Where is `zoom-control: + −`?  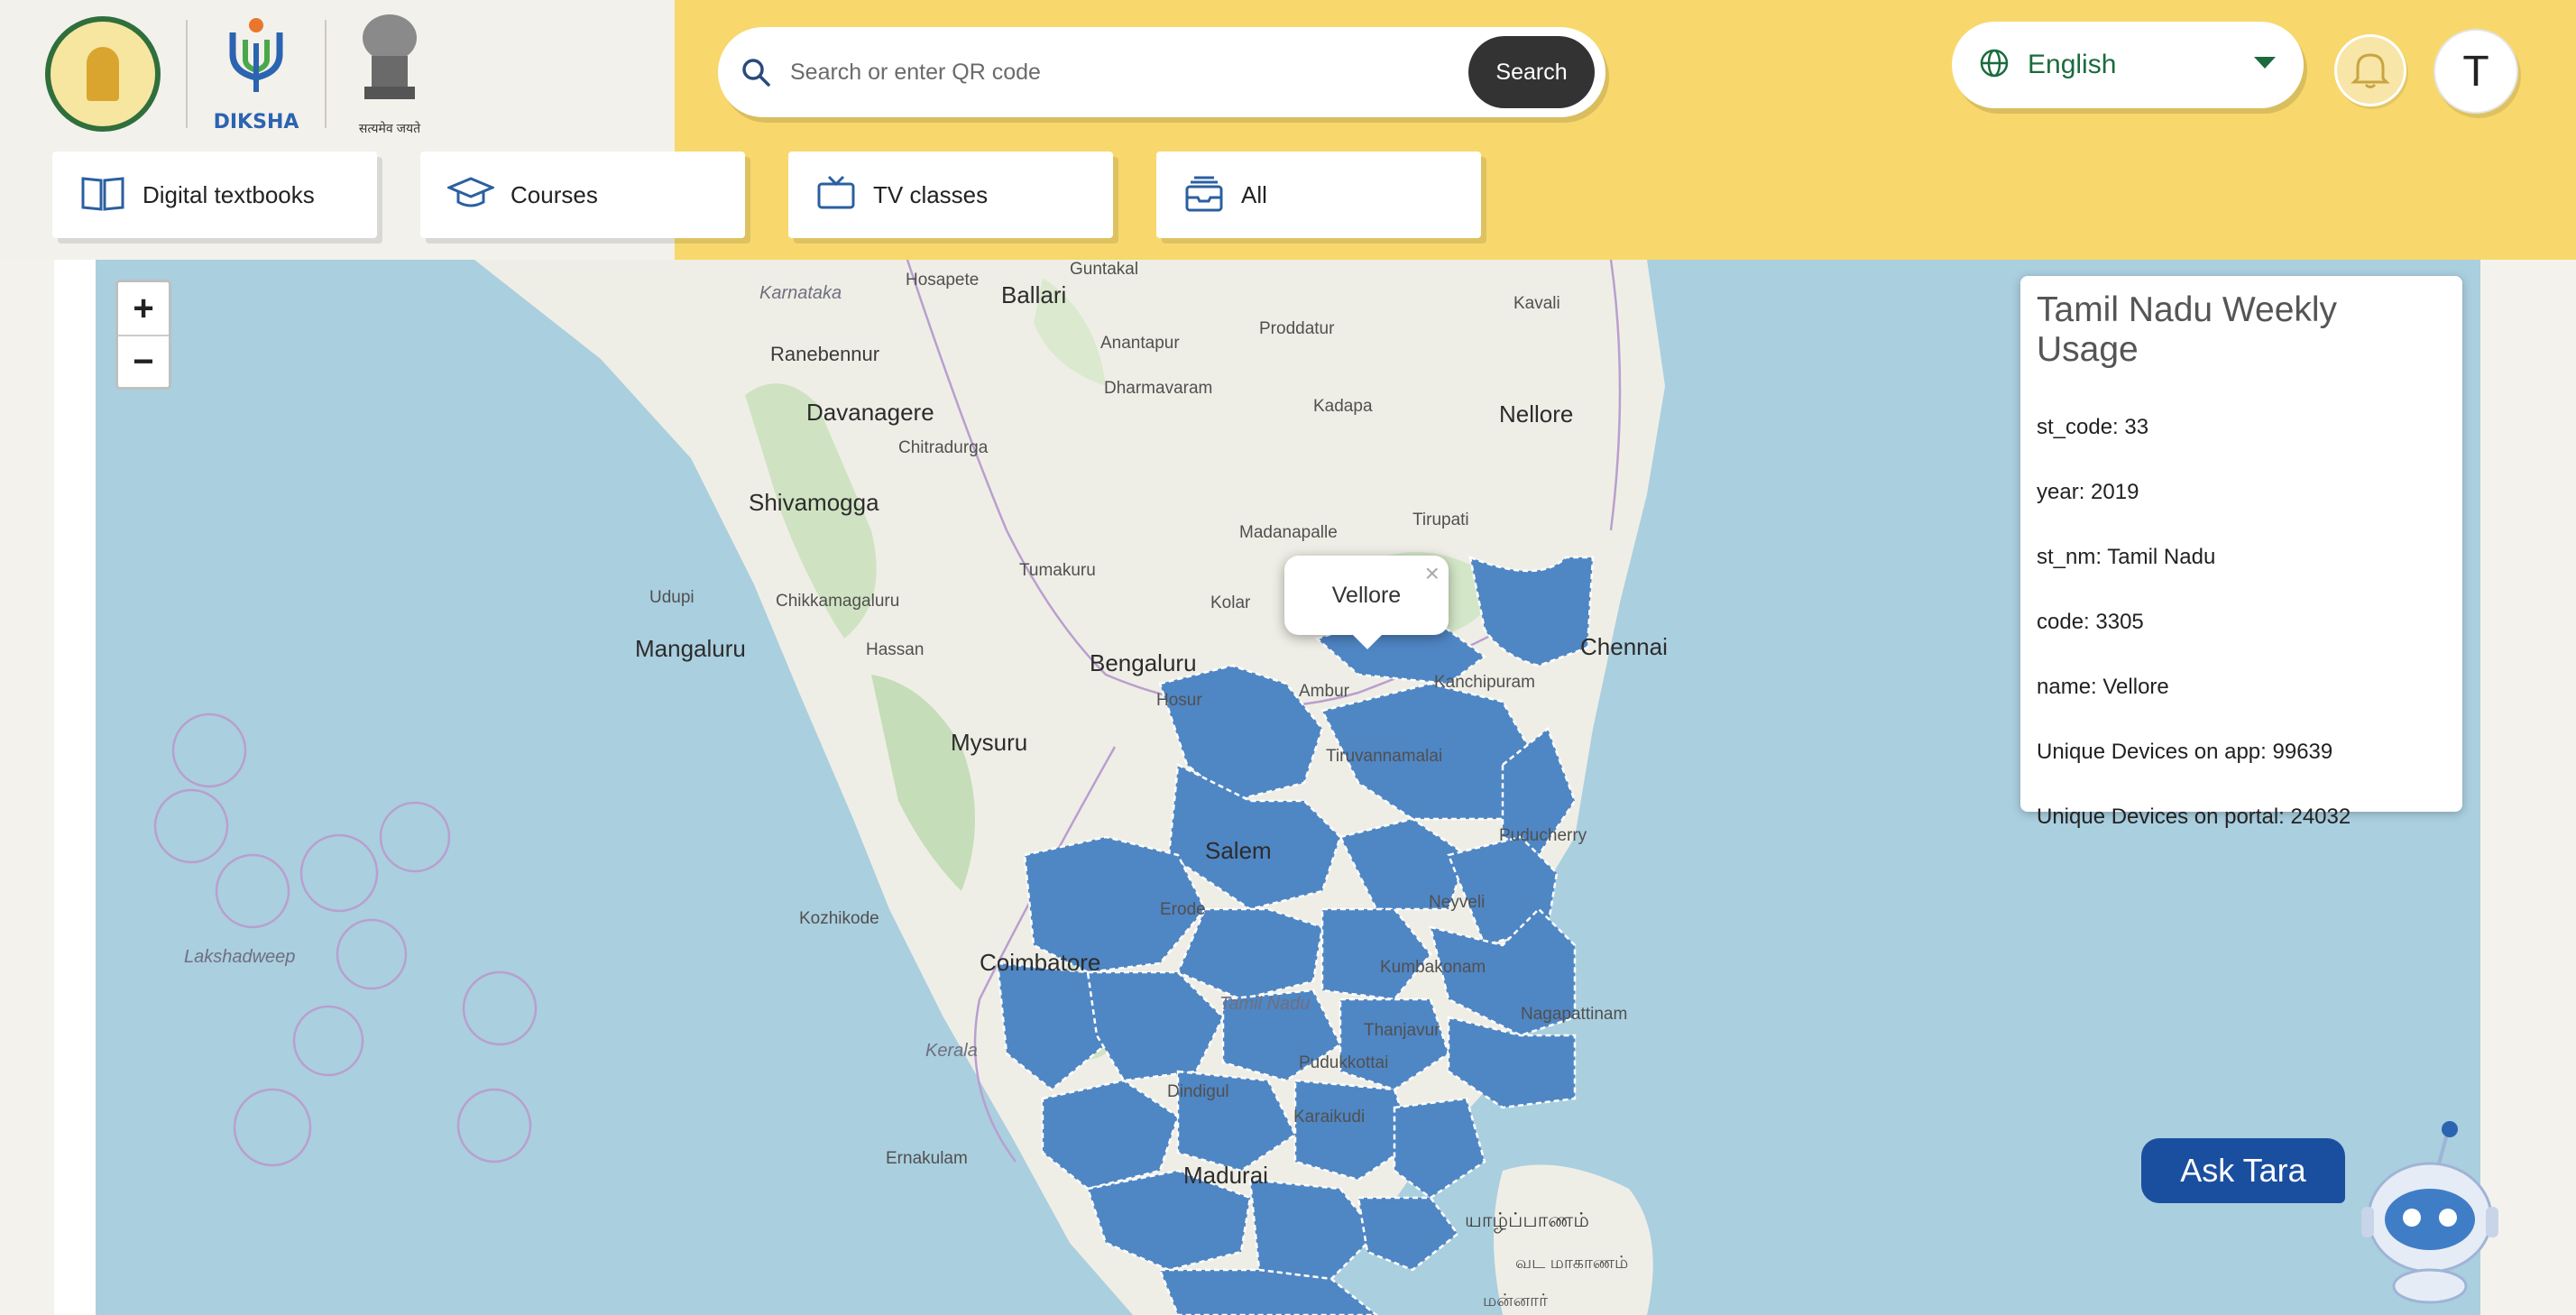 zoom-control: + − is located at coordinates (143, 335).